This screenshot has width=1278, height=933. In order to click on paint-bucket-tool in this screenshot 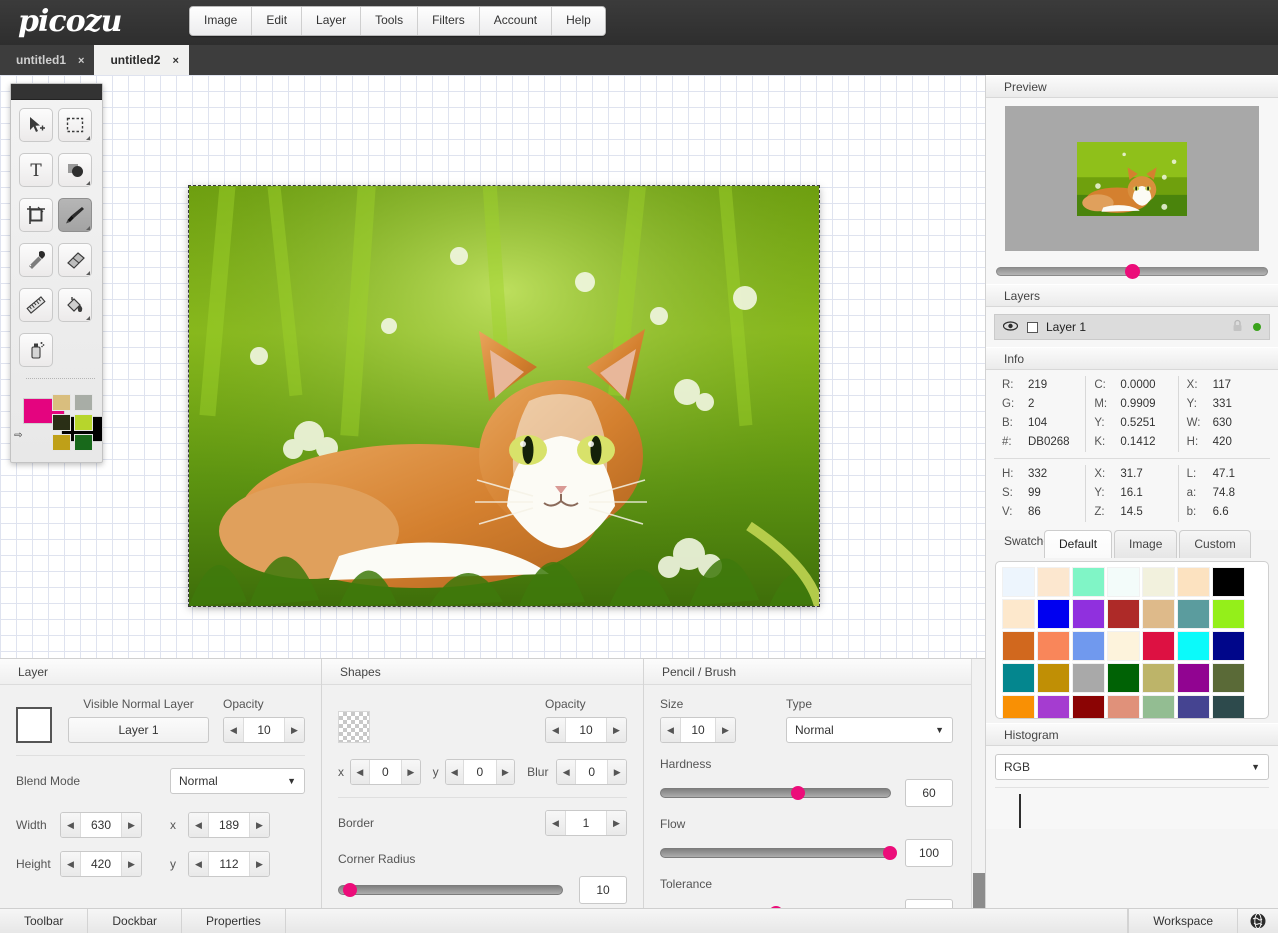, I will do `click(75, 305)`.